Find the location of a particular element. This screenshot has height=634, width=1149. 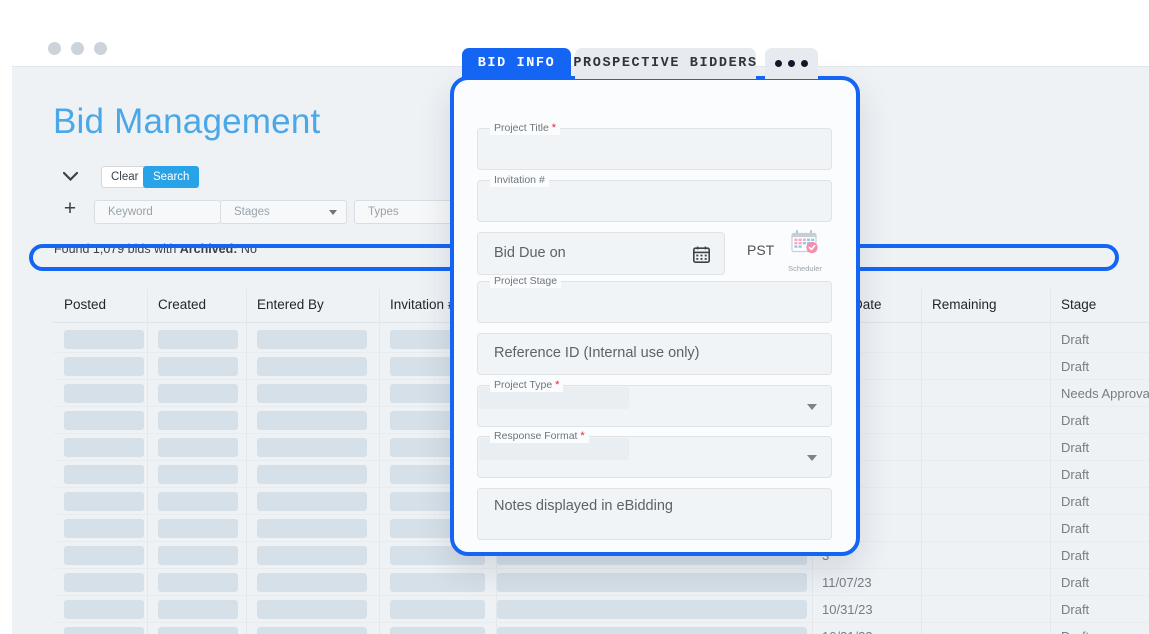

project-title-label: Project Title * is located at coordinates (525, 128).